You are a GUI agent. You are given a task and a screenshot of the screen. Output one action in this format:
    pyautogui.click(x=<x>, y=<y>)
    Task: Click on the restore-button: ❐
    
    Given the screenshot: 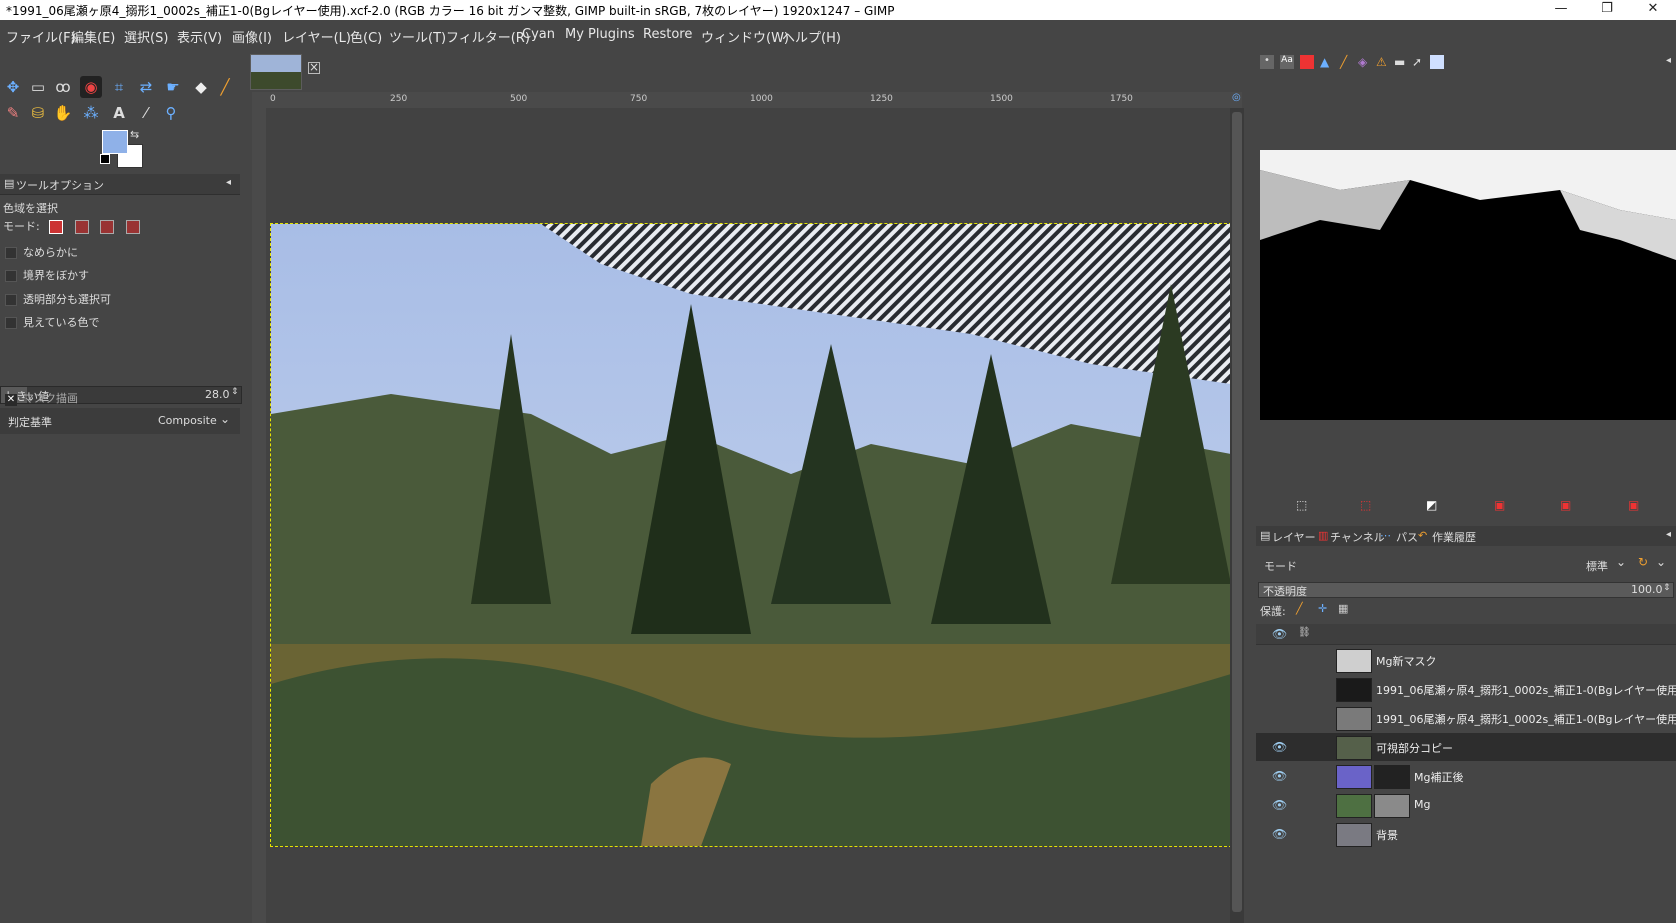 What is the action you would take?
    pyautogui.click(x=1607, y=10)
    